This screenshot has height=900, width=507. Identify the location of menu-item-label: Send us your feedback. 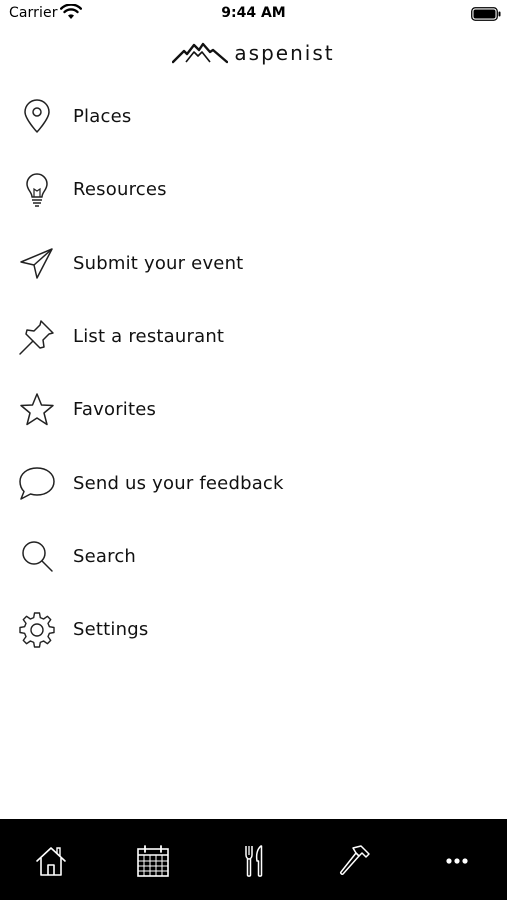
(178, 483).